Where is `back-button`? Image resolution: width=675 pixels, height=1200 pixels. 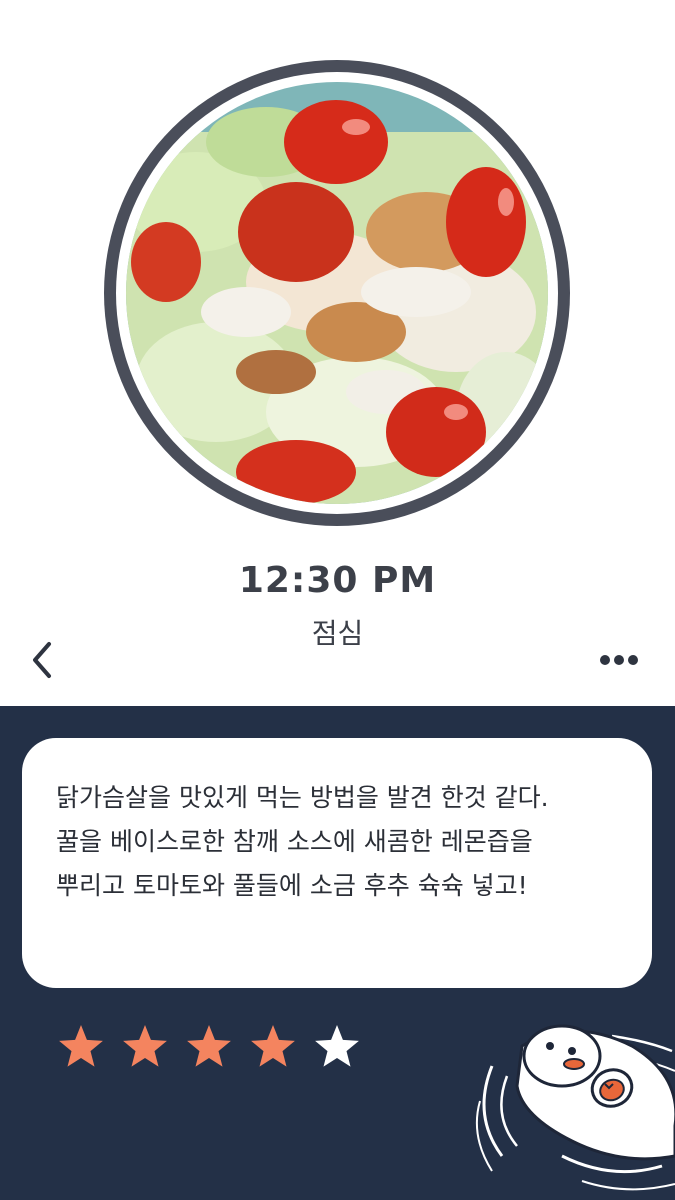 back-button is located at coordinates (42, 660).